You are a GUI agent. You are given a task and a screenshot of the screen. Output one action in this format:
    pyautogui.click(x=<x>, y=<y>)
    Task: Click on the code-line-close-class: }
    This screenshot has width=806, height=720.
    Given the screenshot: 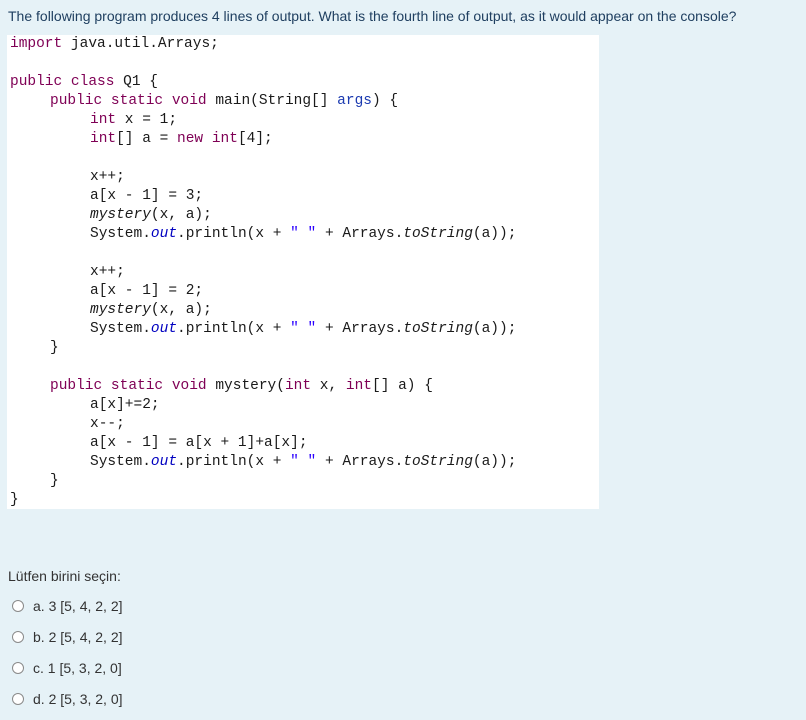 What is the action you would take?
    pyautogui.click(x=14, y=500)
    